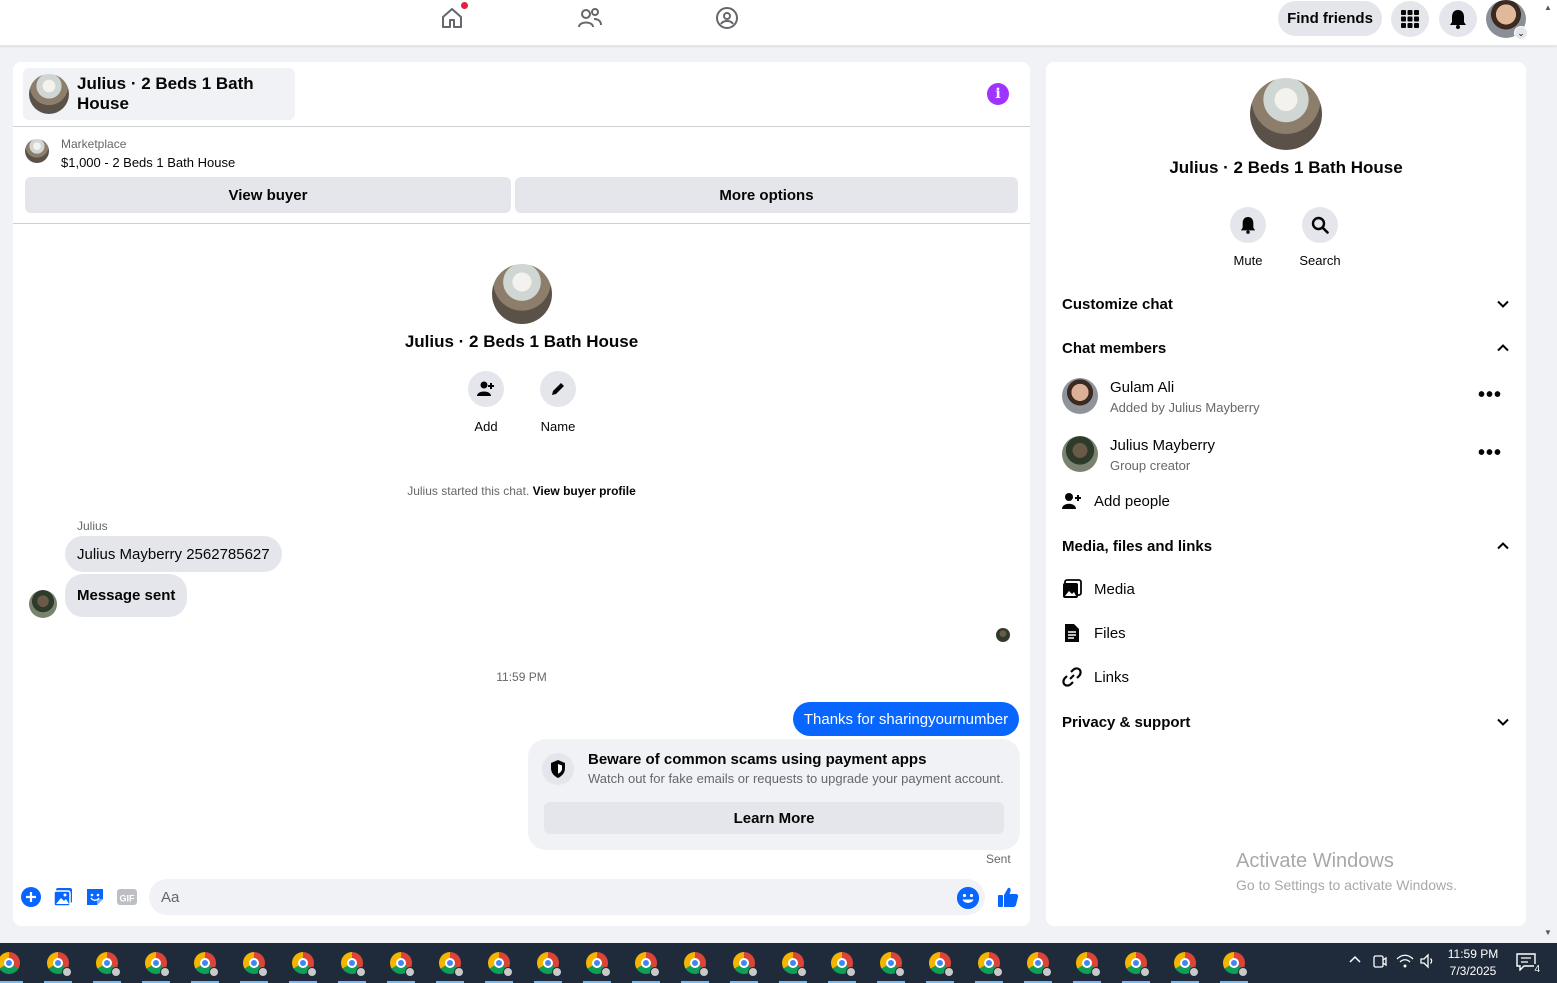 The image size is (1557, 983). I want to click on media-files-links-label: Media, files and links, so click(1137, 546).